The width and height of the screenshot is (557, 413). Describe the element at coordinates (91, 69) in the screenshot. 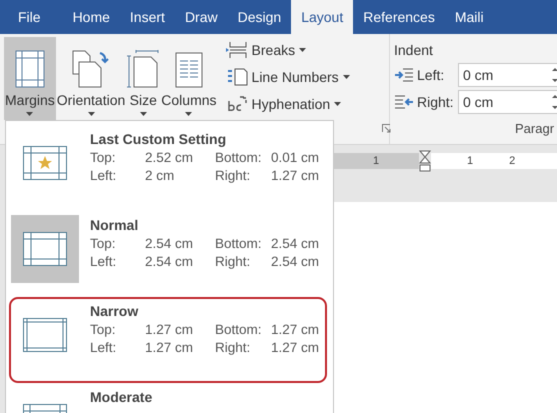

I see `orientation-icon` at that location.